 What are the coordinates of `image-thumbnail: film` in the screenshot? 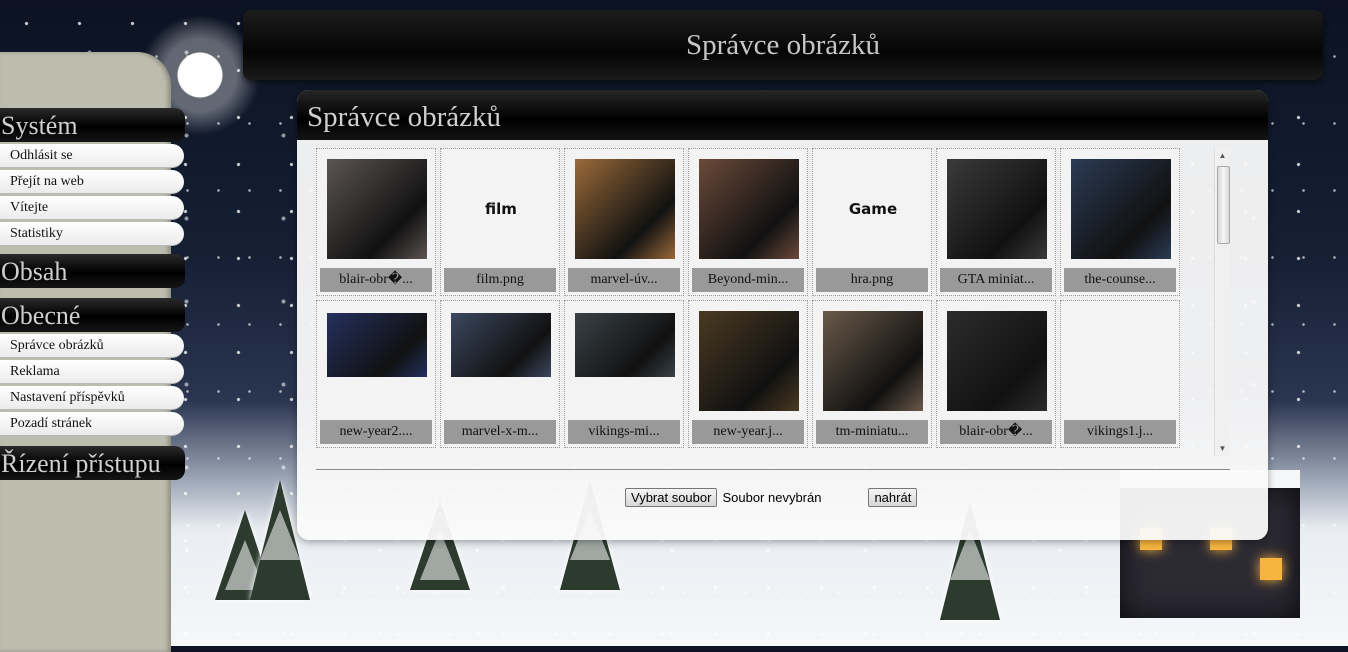 It's located at (501, 209).